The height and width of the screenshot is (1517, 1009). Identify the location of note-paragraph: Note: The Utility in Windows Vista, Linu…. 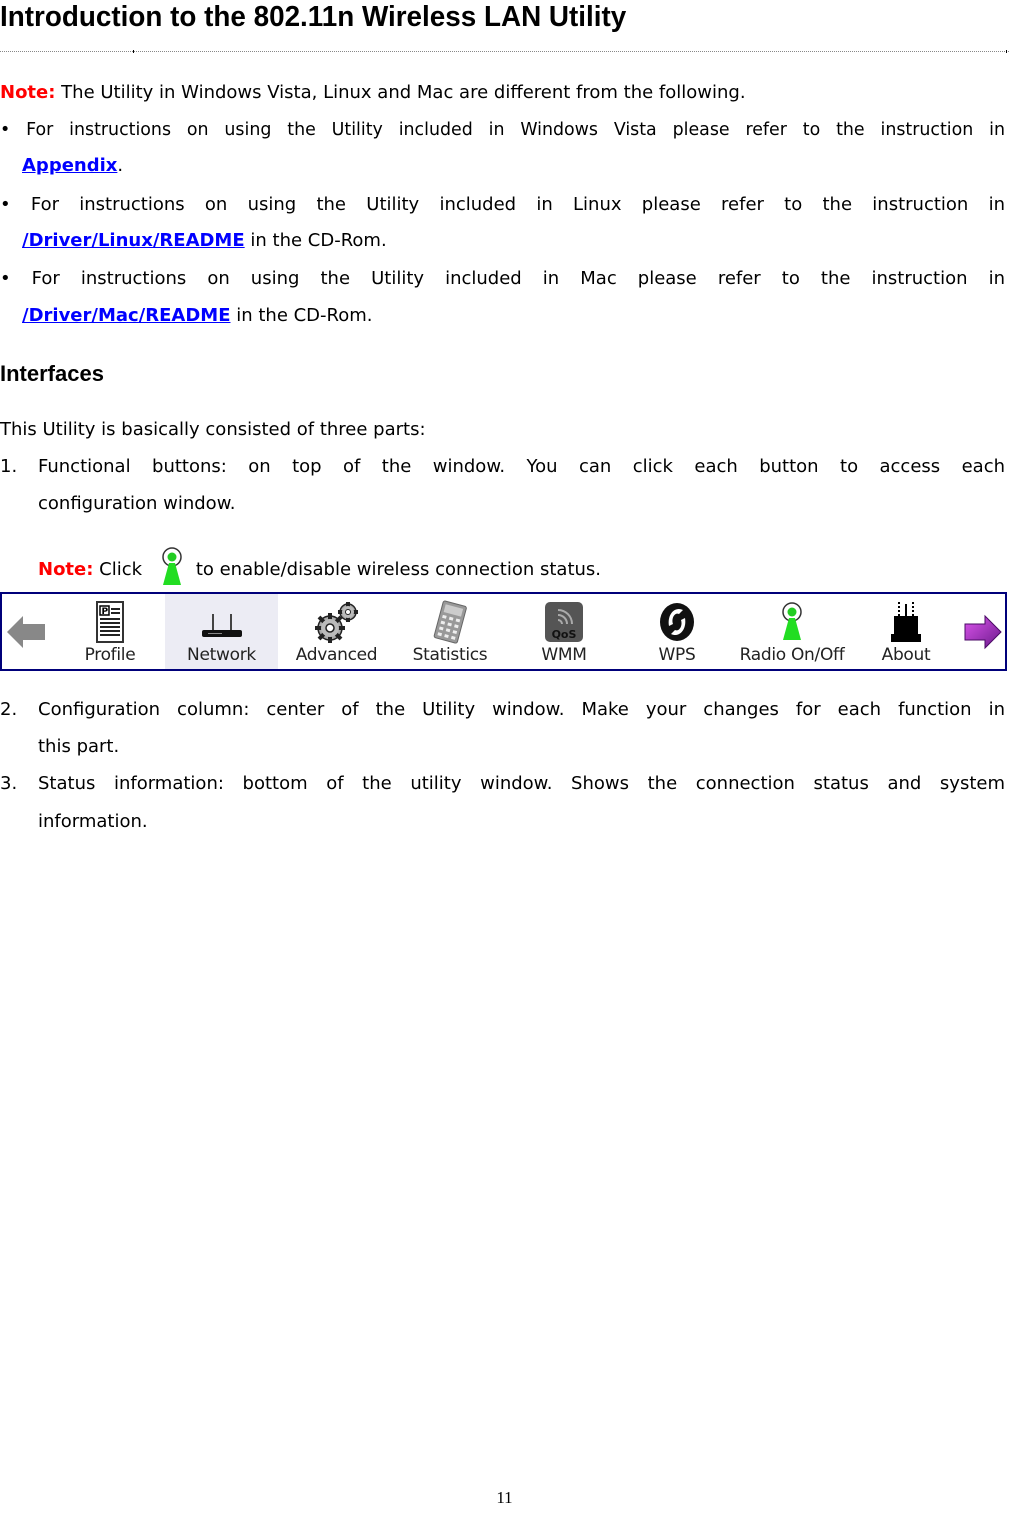
(502, 93).